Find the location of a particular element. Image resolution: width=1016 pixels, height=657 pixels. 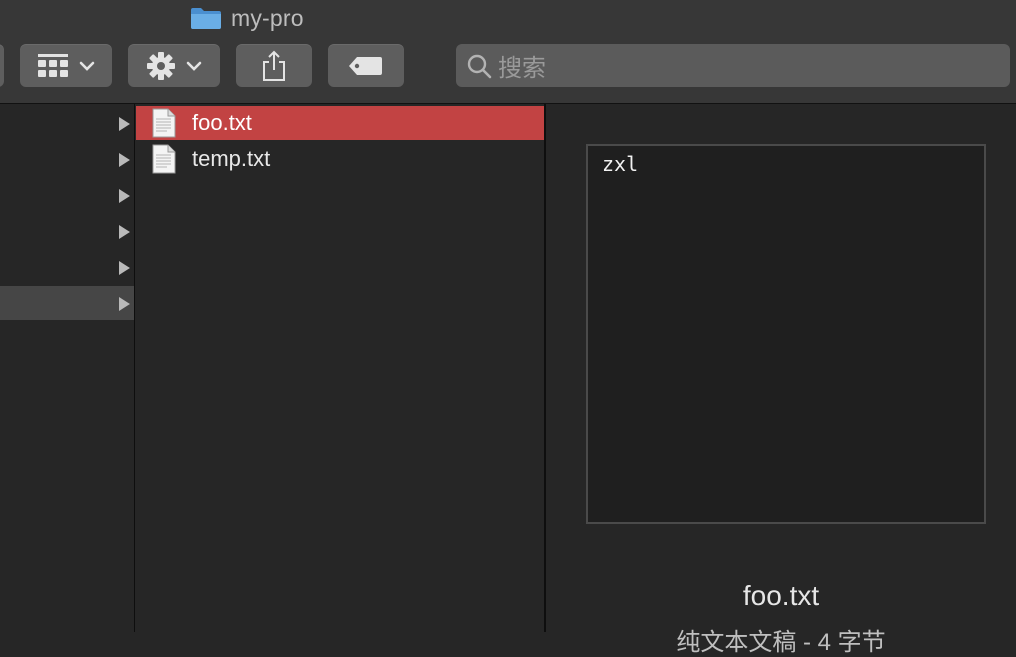

file-row: temp.txt is located at coordinates (340, 159).